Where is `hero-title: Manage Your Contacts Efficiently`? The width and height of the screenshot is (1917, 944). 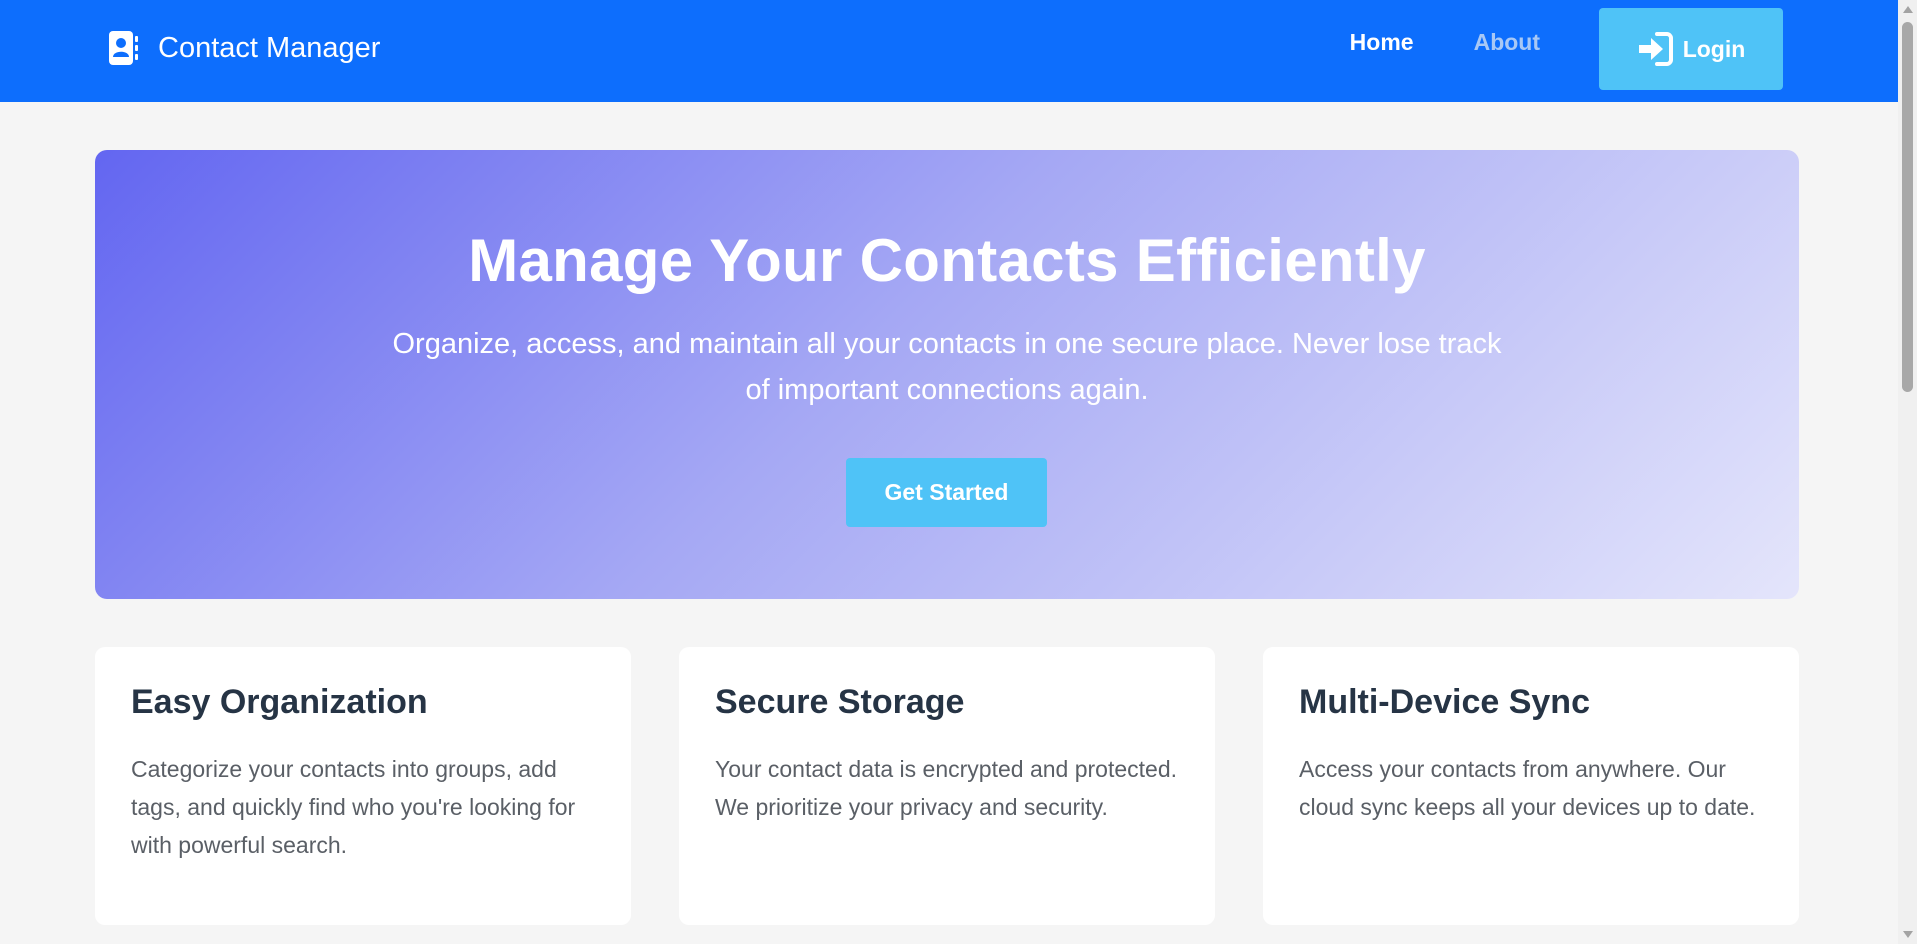 hero-title: Manage Your Contacts Efficiently is located at coordinates (947, 260).